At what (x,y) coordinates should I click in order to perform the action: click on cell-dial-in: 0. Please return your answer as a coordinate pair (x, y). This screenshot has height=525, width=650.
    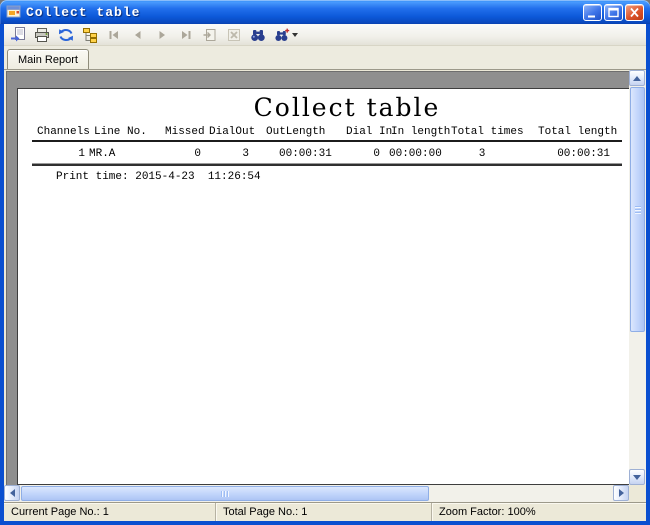
    Looking at the image, I should click on (376, 154).